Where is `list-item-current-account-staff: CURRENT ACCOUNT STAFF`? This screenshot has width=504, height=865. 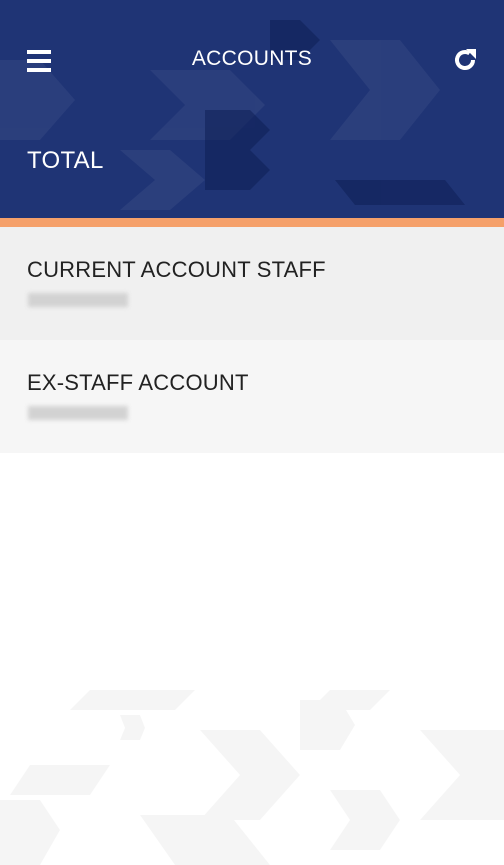 list-item-current-account-staff: CURRENT ACCOUNT STAFF is located at coordinates (252, 283).